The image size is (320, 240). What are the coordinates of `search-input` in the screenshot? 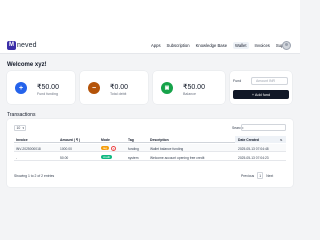 It's located at (263, 127).